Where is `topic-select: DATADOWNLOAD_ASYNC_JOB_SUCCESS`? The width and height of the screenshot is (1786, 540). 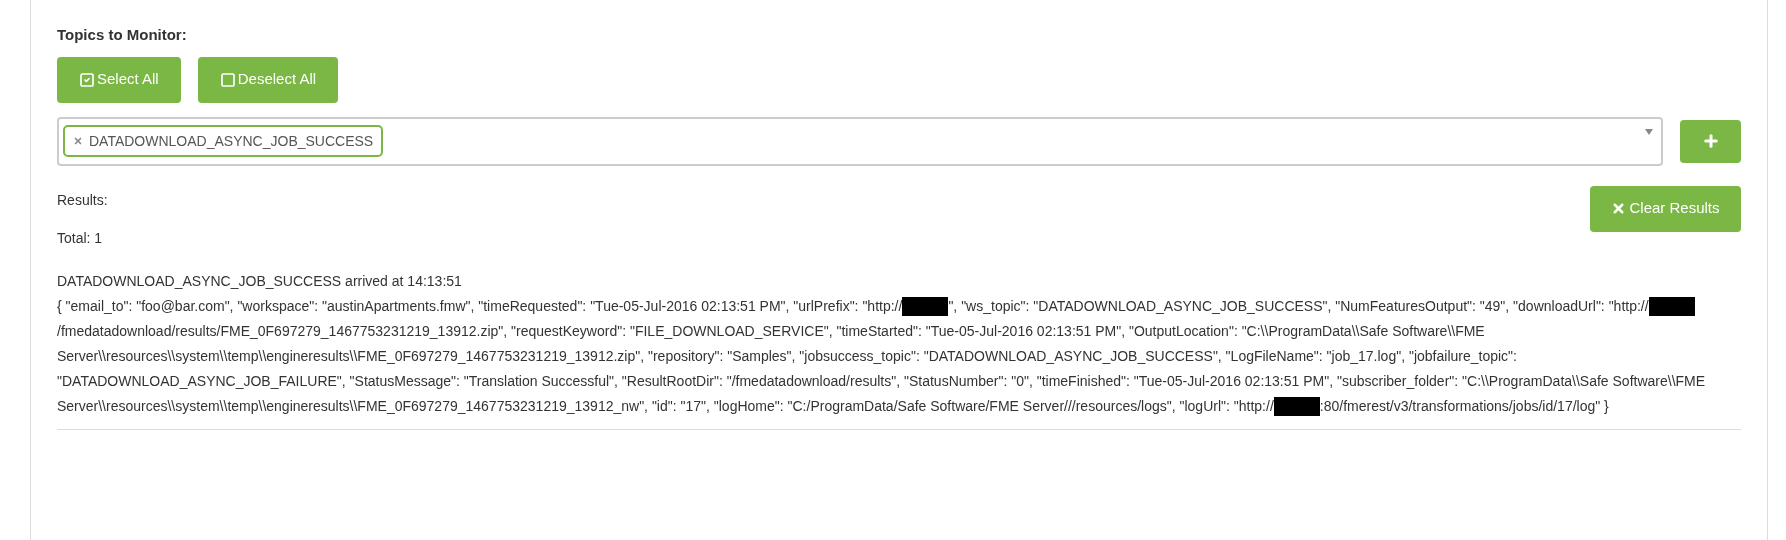 topic-select: DATADOWNLOAD_ASYNC_JOB_SUCCESS is located at coordinates (860, 141).